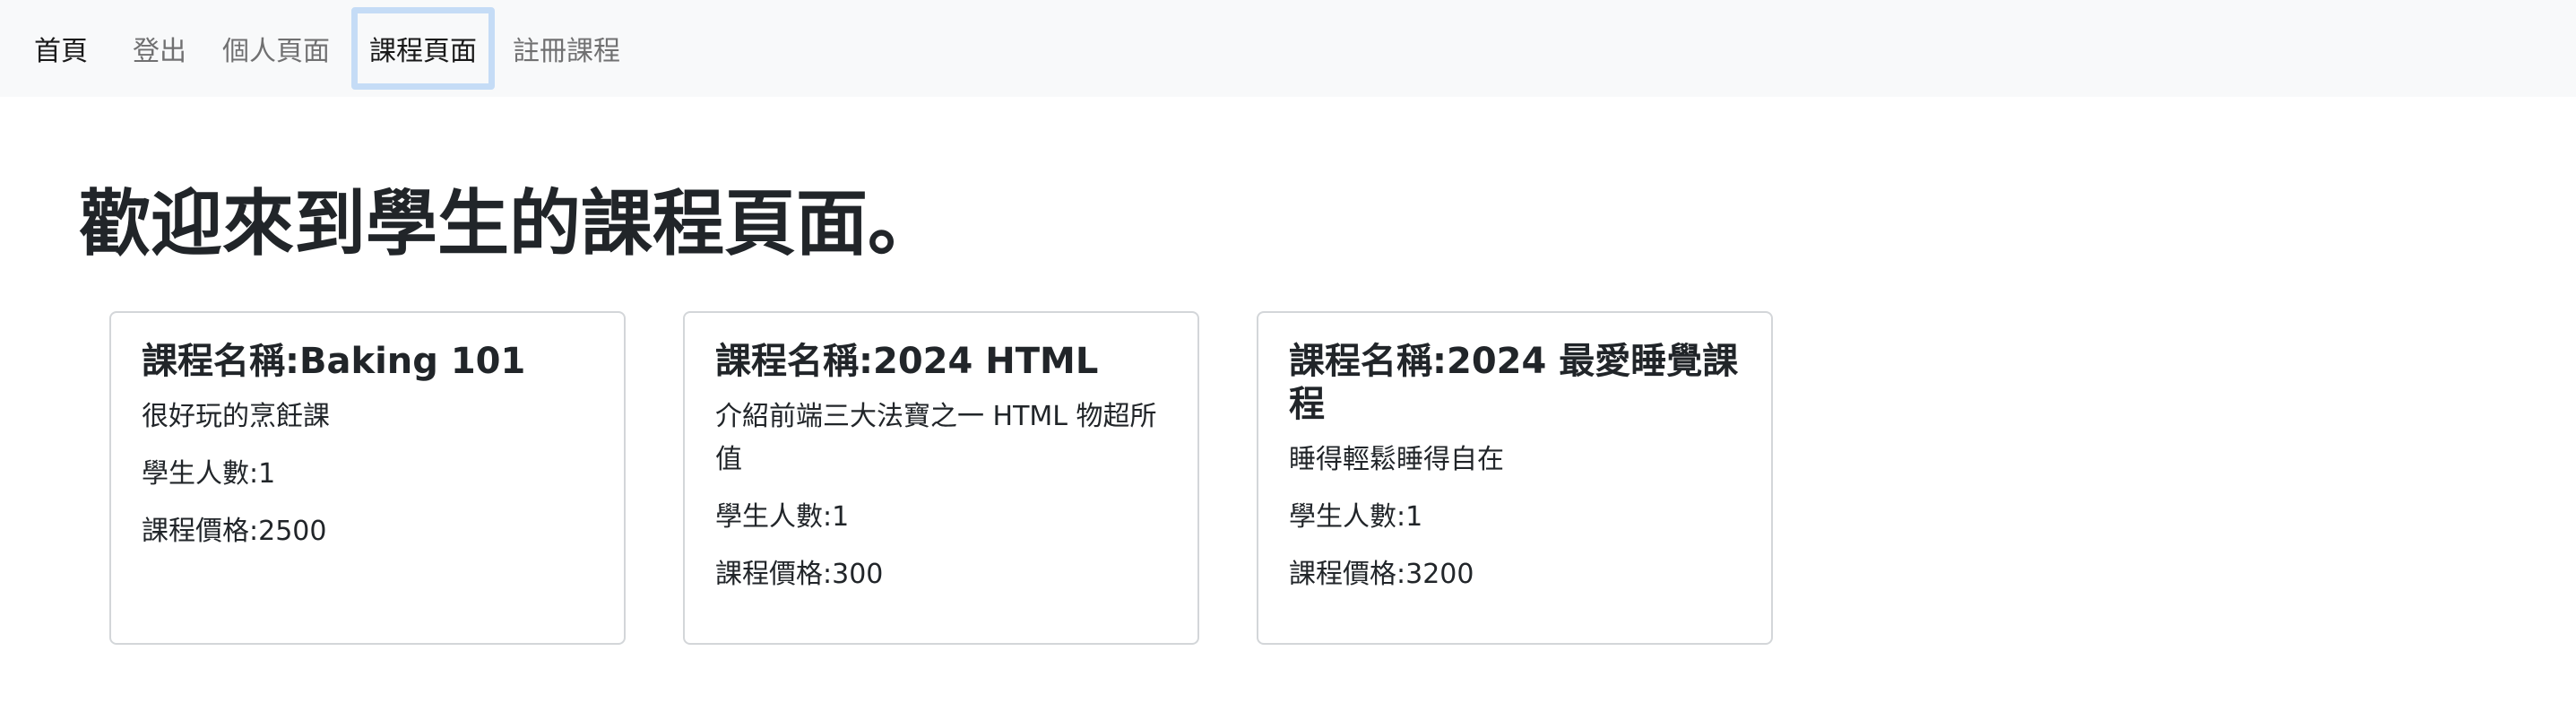 This screenshot has height=712, width=2576. What do you see at coordinates (65, 48) in the screenshot?
I see `nav-home-link: 首頁` at bounding box center [65, 48].